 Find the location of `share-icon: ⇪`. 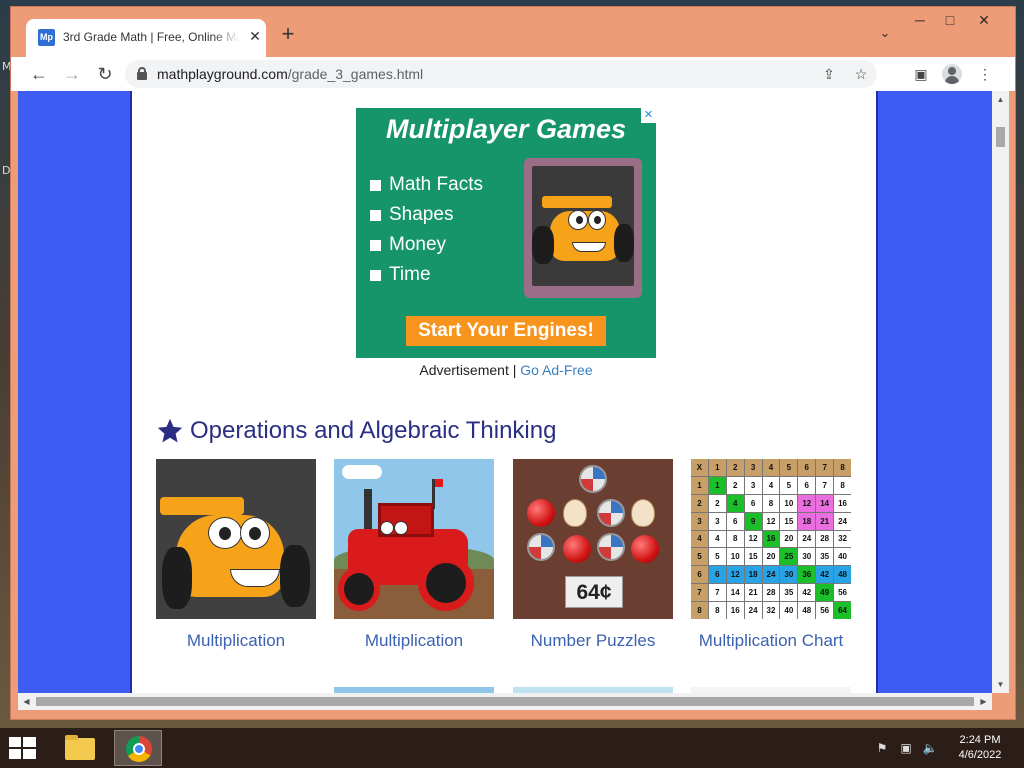

share-icon: ⇪ is located at coordinates (829, 74).